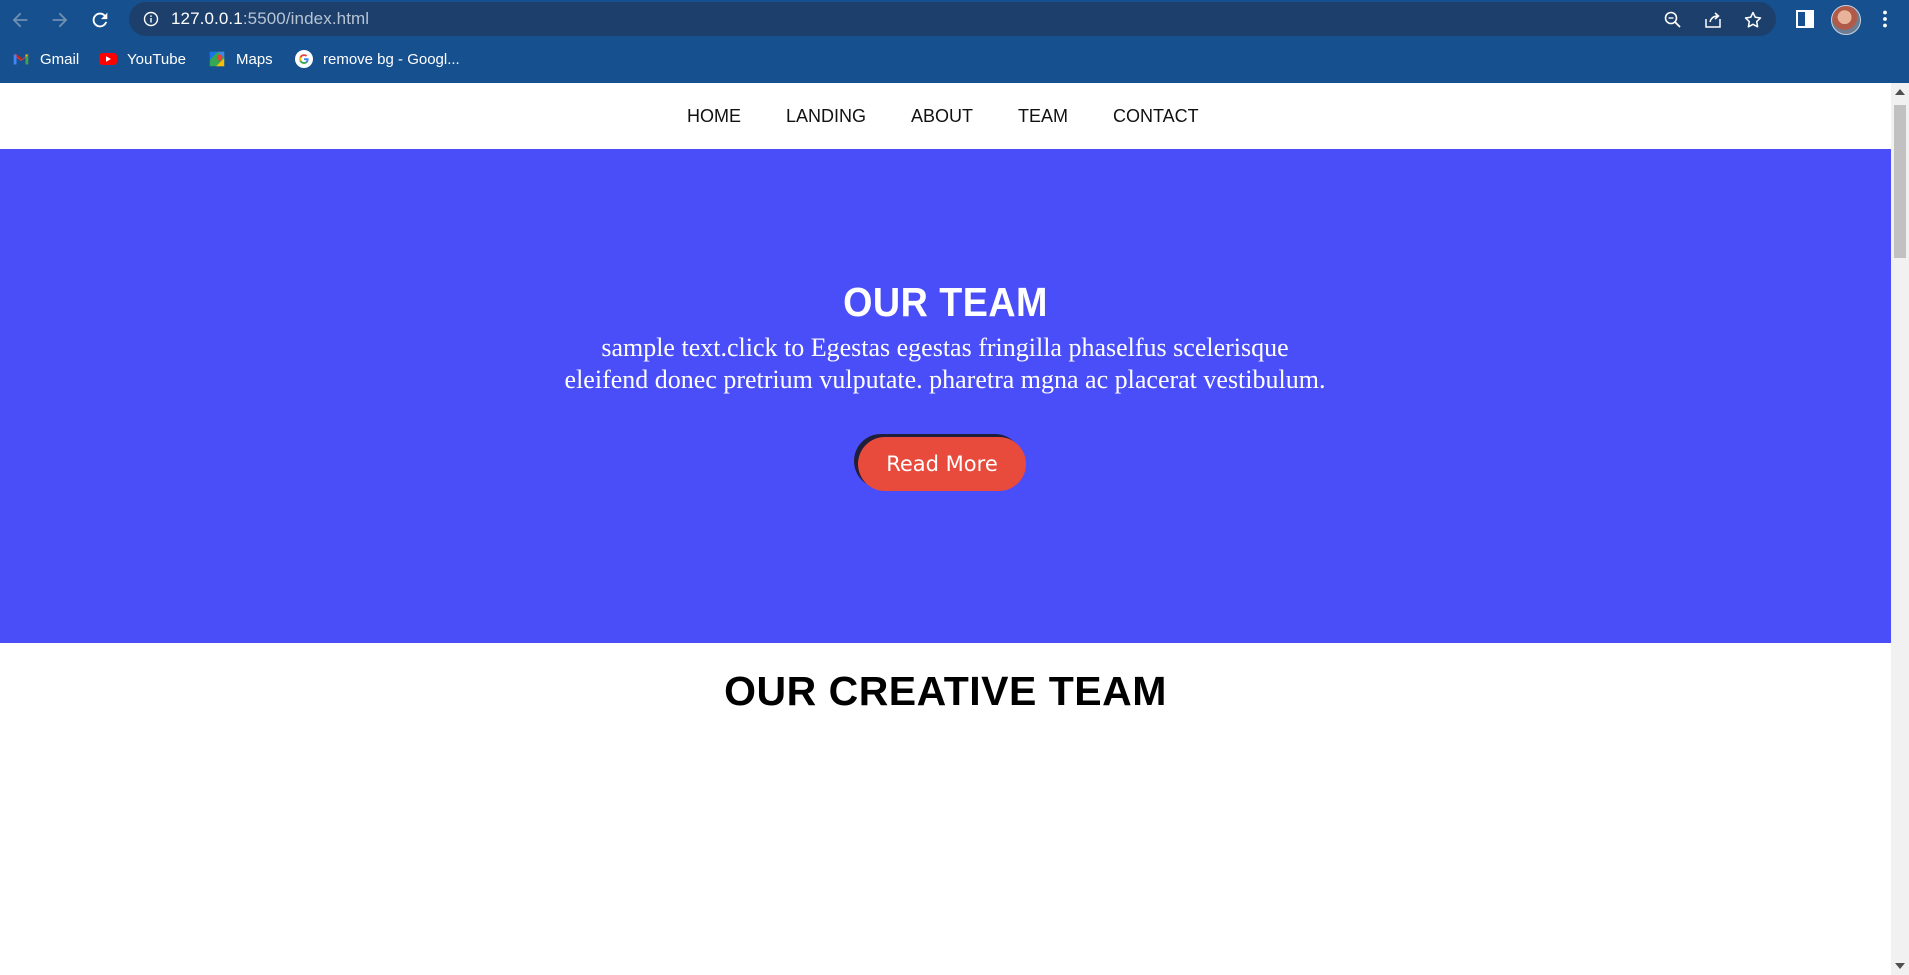  I want to click on profile-avatar, so click(1846, 20).